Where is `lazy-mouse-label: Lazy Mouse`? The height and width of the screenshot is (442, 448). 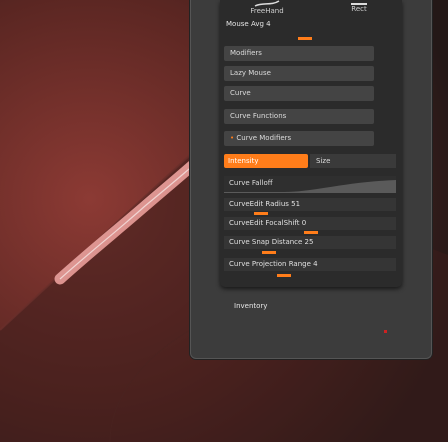
lazy-mouse-label: Lazy Mouse is located at coordinates (250, 73).